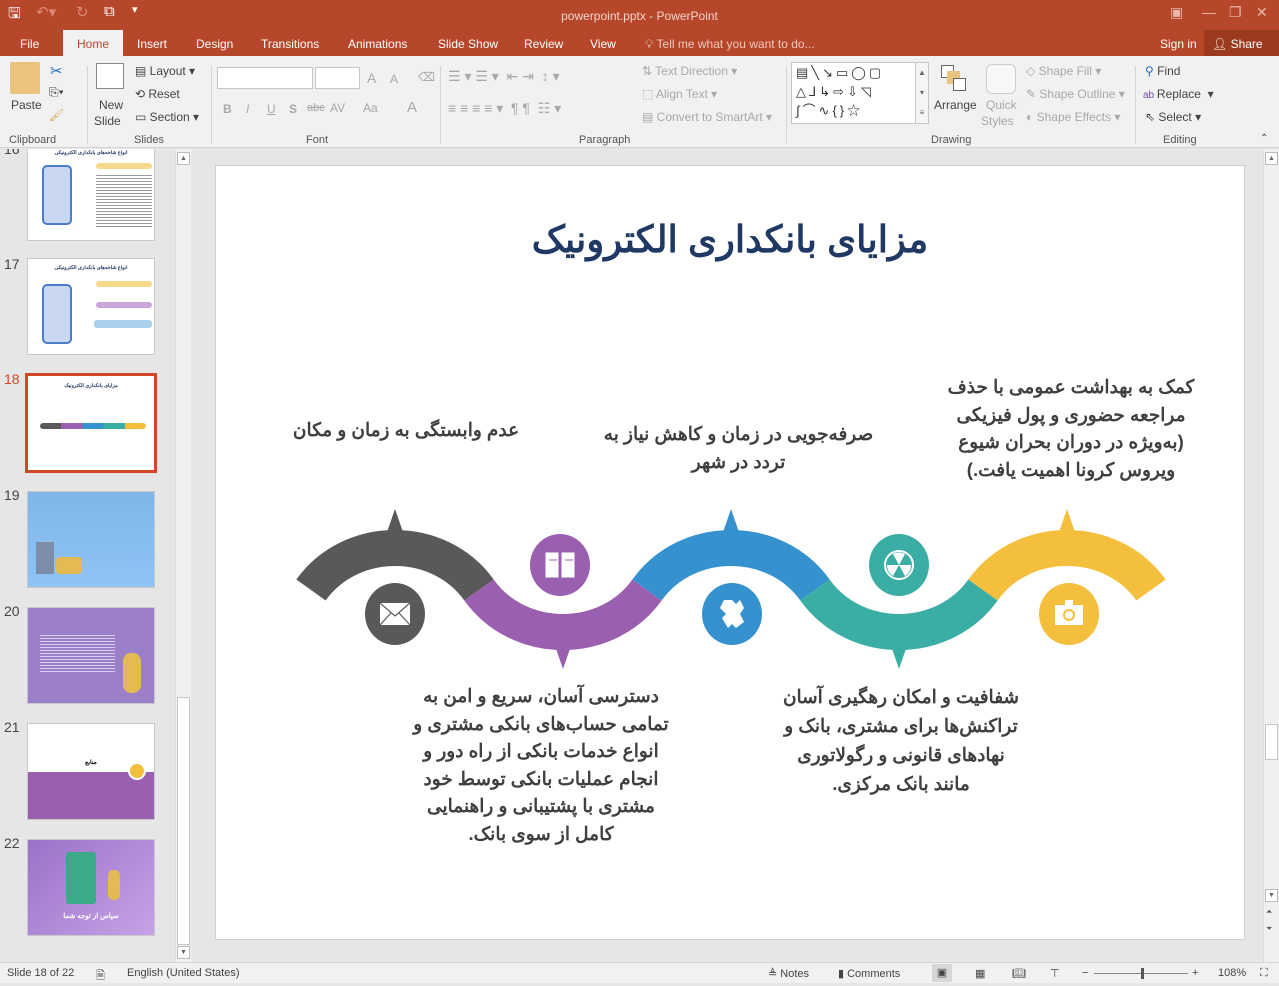 Image resolution: width=1279 pixels, height=986 pixels. Describe the element at coordinates (1001, 79) in the screenshot. I see `quick-styles-icon` at that location.